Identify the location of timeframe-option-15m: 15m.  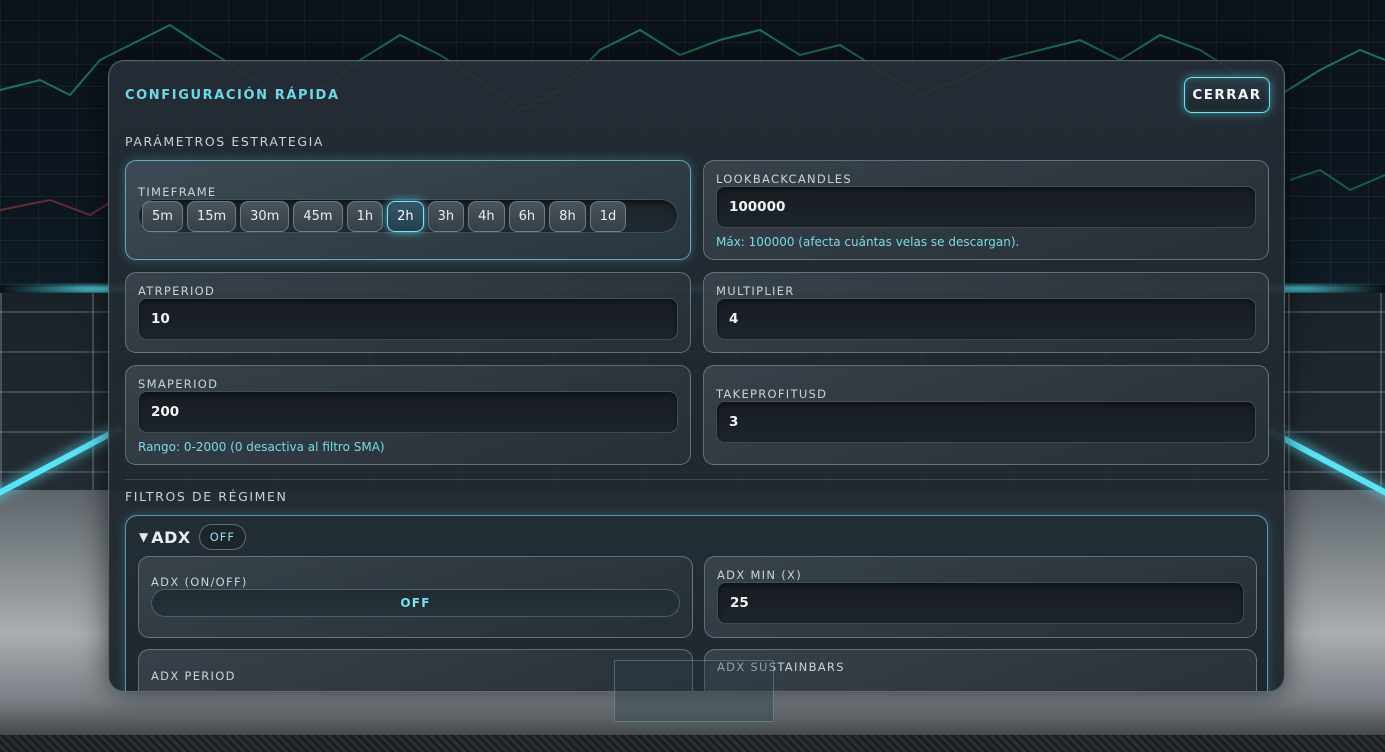
(211, 216).